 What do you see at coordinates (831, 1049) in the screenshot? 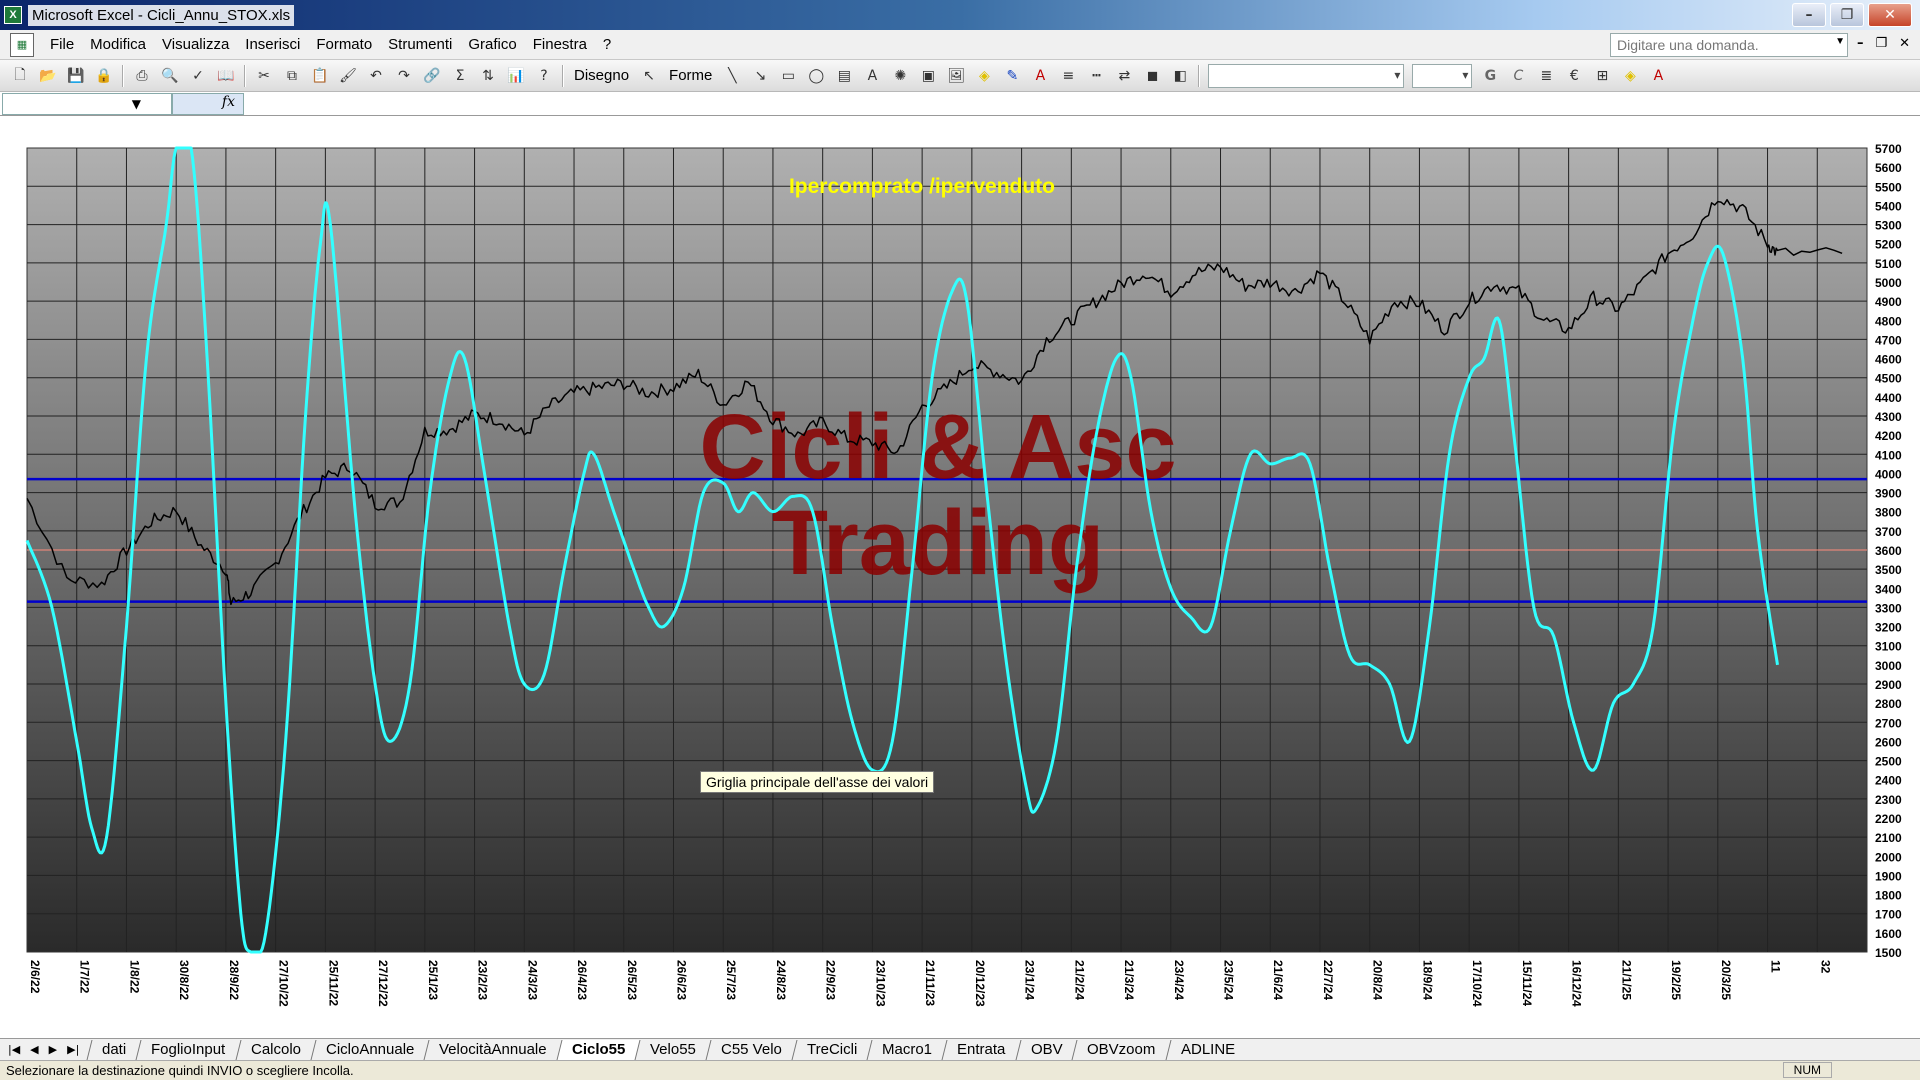
I see `sheet-tab-trecicli: TreCicli` at bounding box center [831, 1049].